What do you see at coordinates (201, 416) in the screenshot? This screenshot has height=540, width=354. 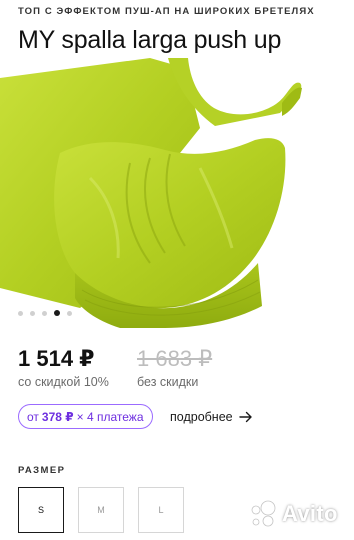 I see `installment-more-label: подробнее` at bounding box center [201, 416].